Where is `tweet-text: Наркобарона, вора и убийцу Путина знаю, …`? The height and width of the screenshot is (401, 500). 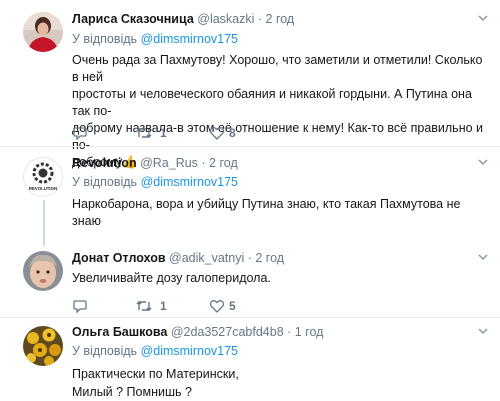 tweet-text: Наркобарона, вора и убийцу Путина знаю, … is located at coordinates (282, 213).